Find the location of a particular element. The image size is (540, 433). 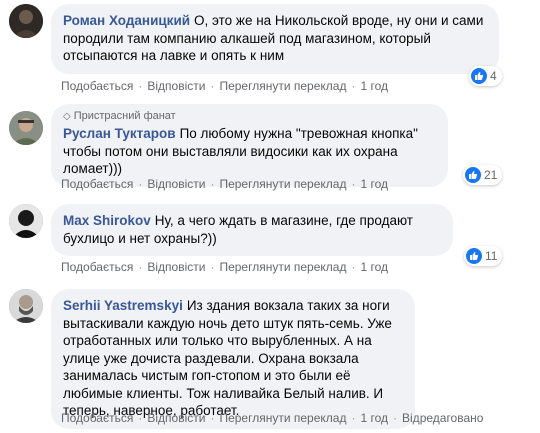

fan-badge: ◇ Пристрасний фанат is located at coordinates (249, 116).